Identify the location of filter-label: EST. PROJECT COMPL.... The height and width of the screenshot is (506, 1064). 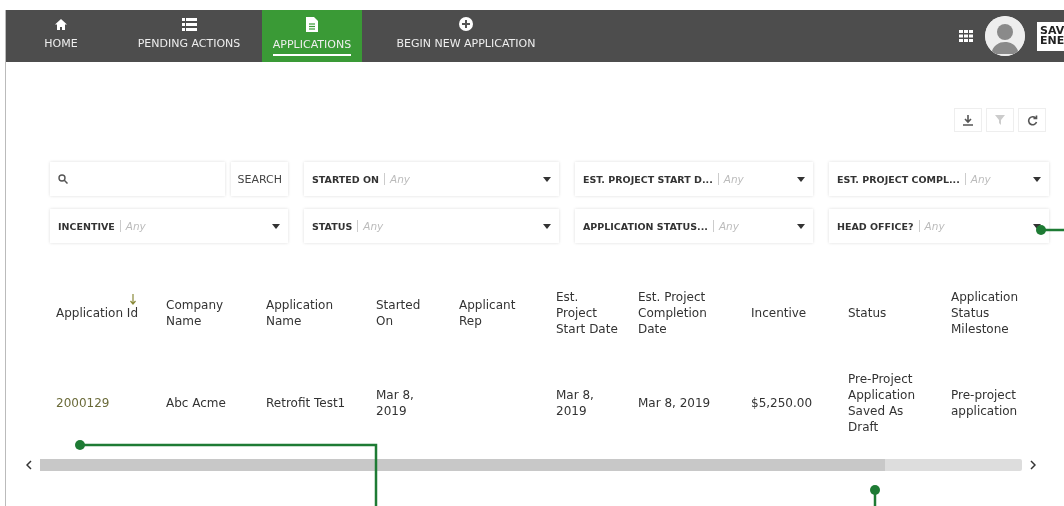
(898, 179).